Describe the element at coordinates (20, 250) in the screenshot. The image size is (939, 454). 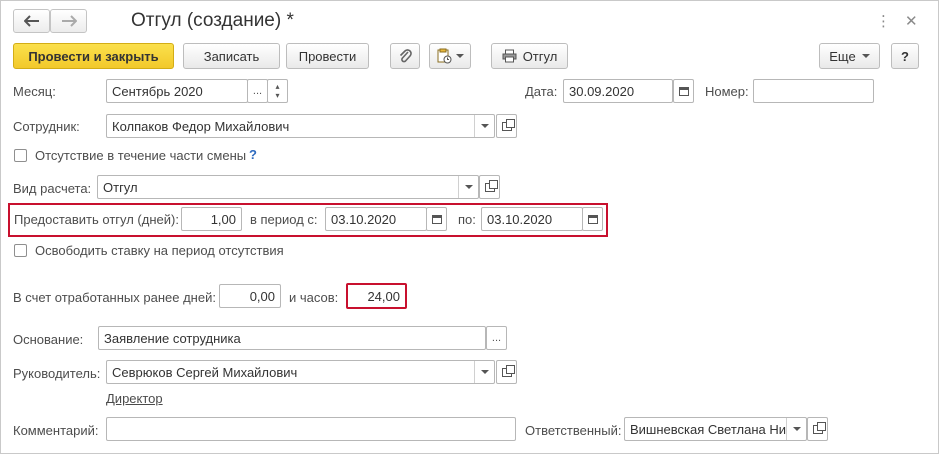
I see `release-rate-checkbox` at that location.